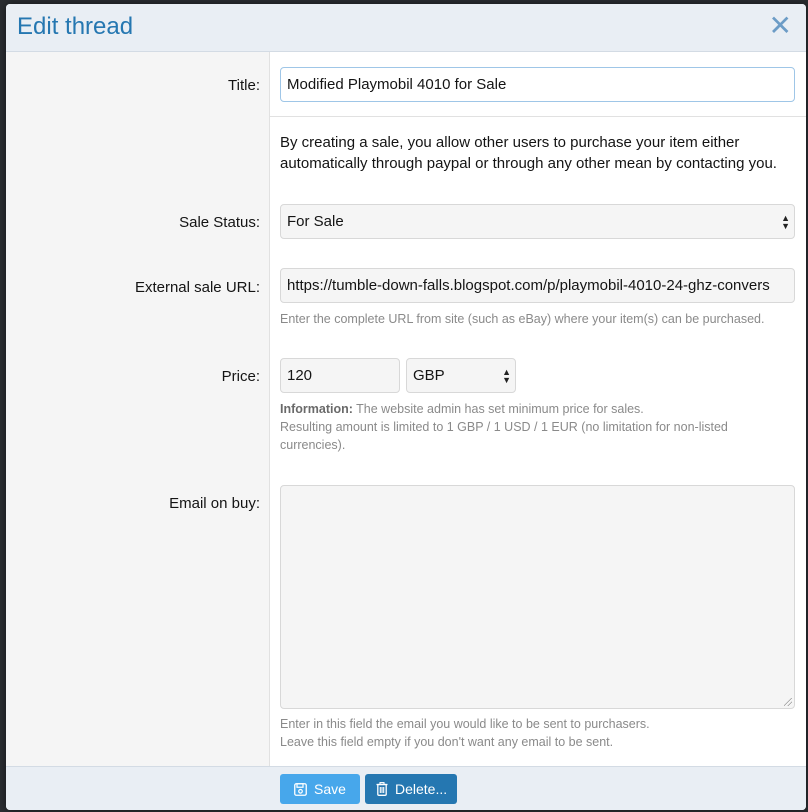 Image resolution: width=808 pixels, height=812 pixels. Describe the element at coordinates (340, 375) in the screenshot. I see `price-input: 120` at that location.